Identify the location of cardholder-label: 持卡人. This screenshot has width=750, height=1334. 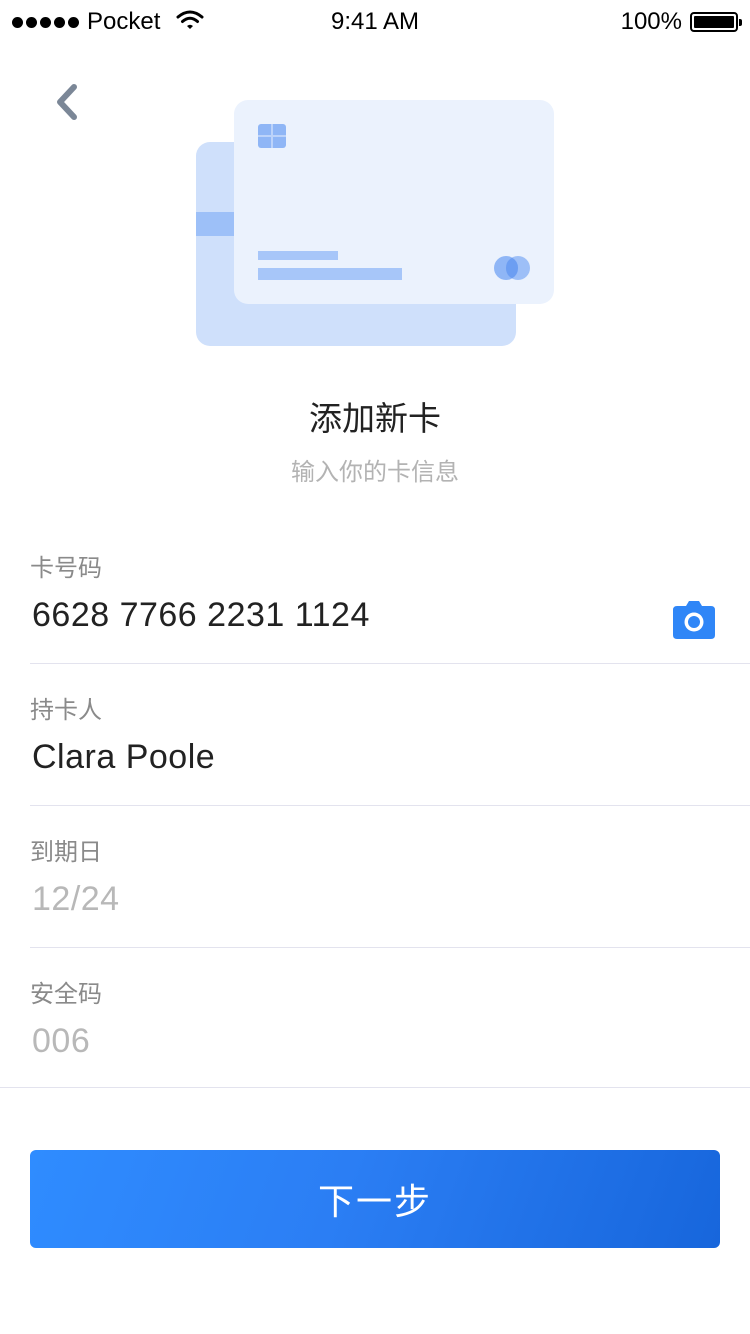
(66, 710).